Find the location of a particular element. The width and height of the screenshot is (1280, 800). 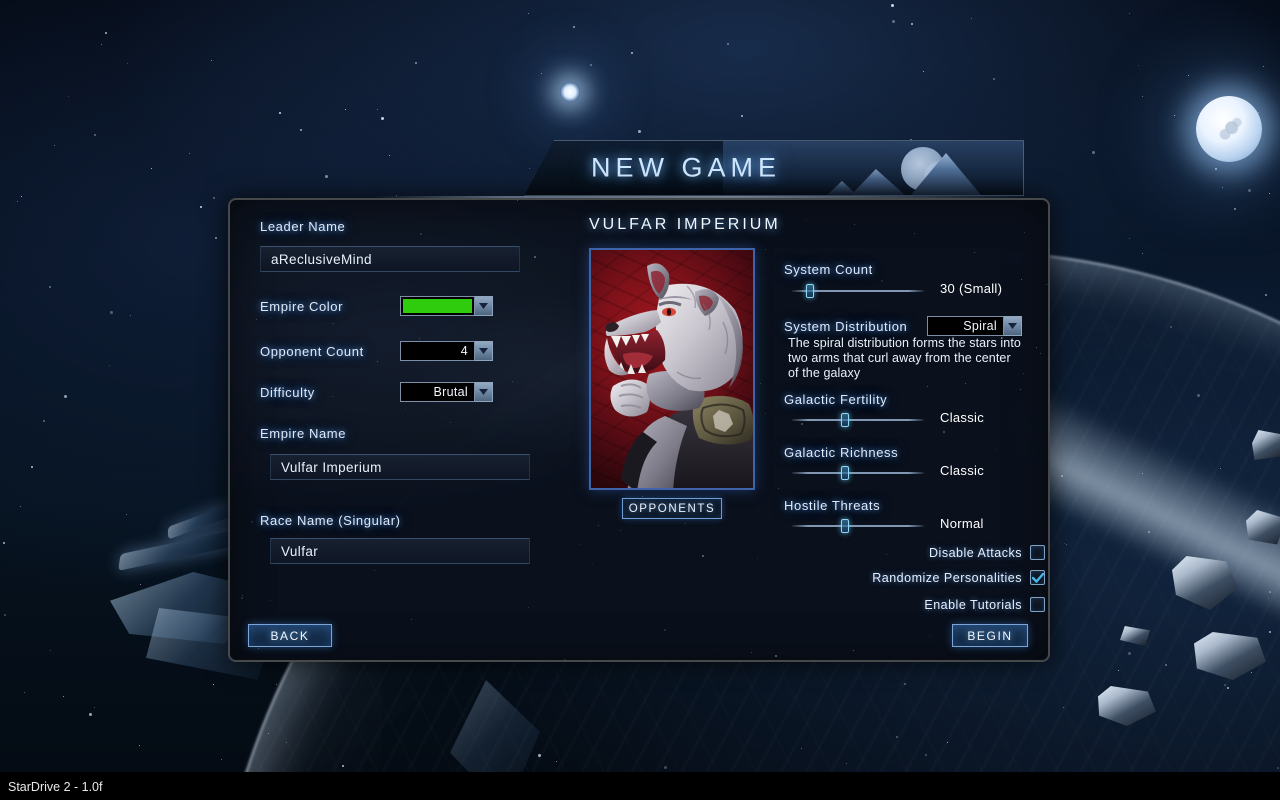

system-count-value: 30 (Small) is located at coordinates (971, 288).